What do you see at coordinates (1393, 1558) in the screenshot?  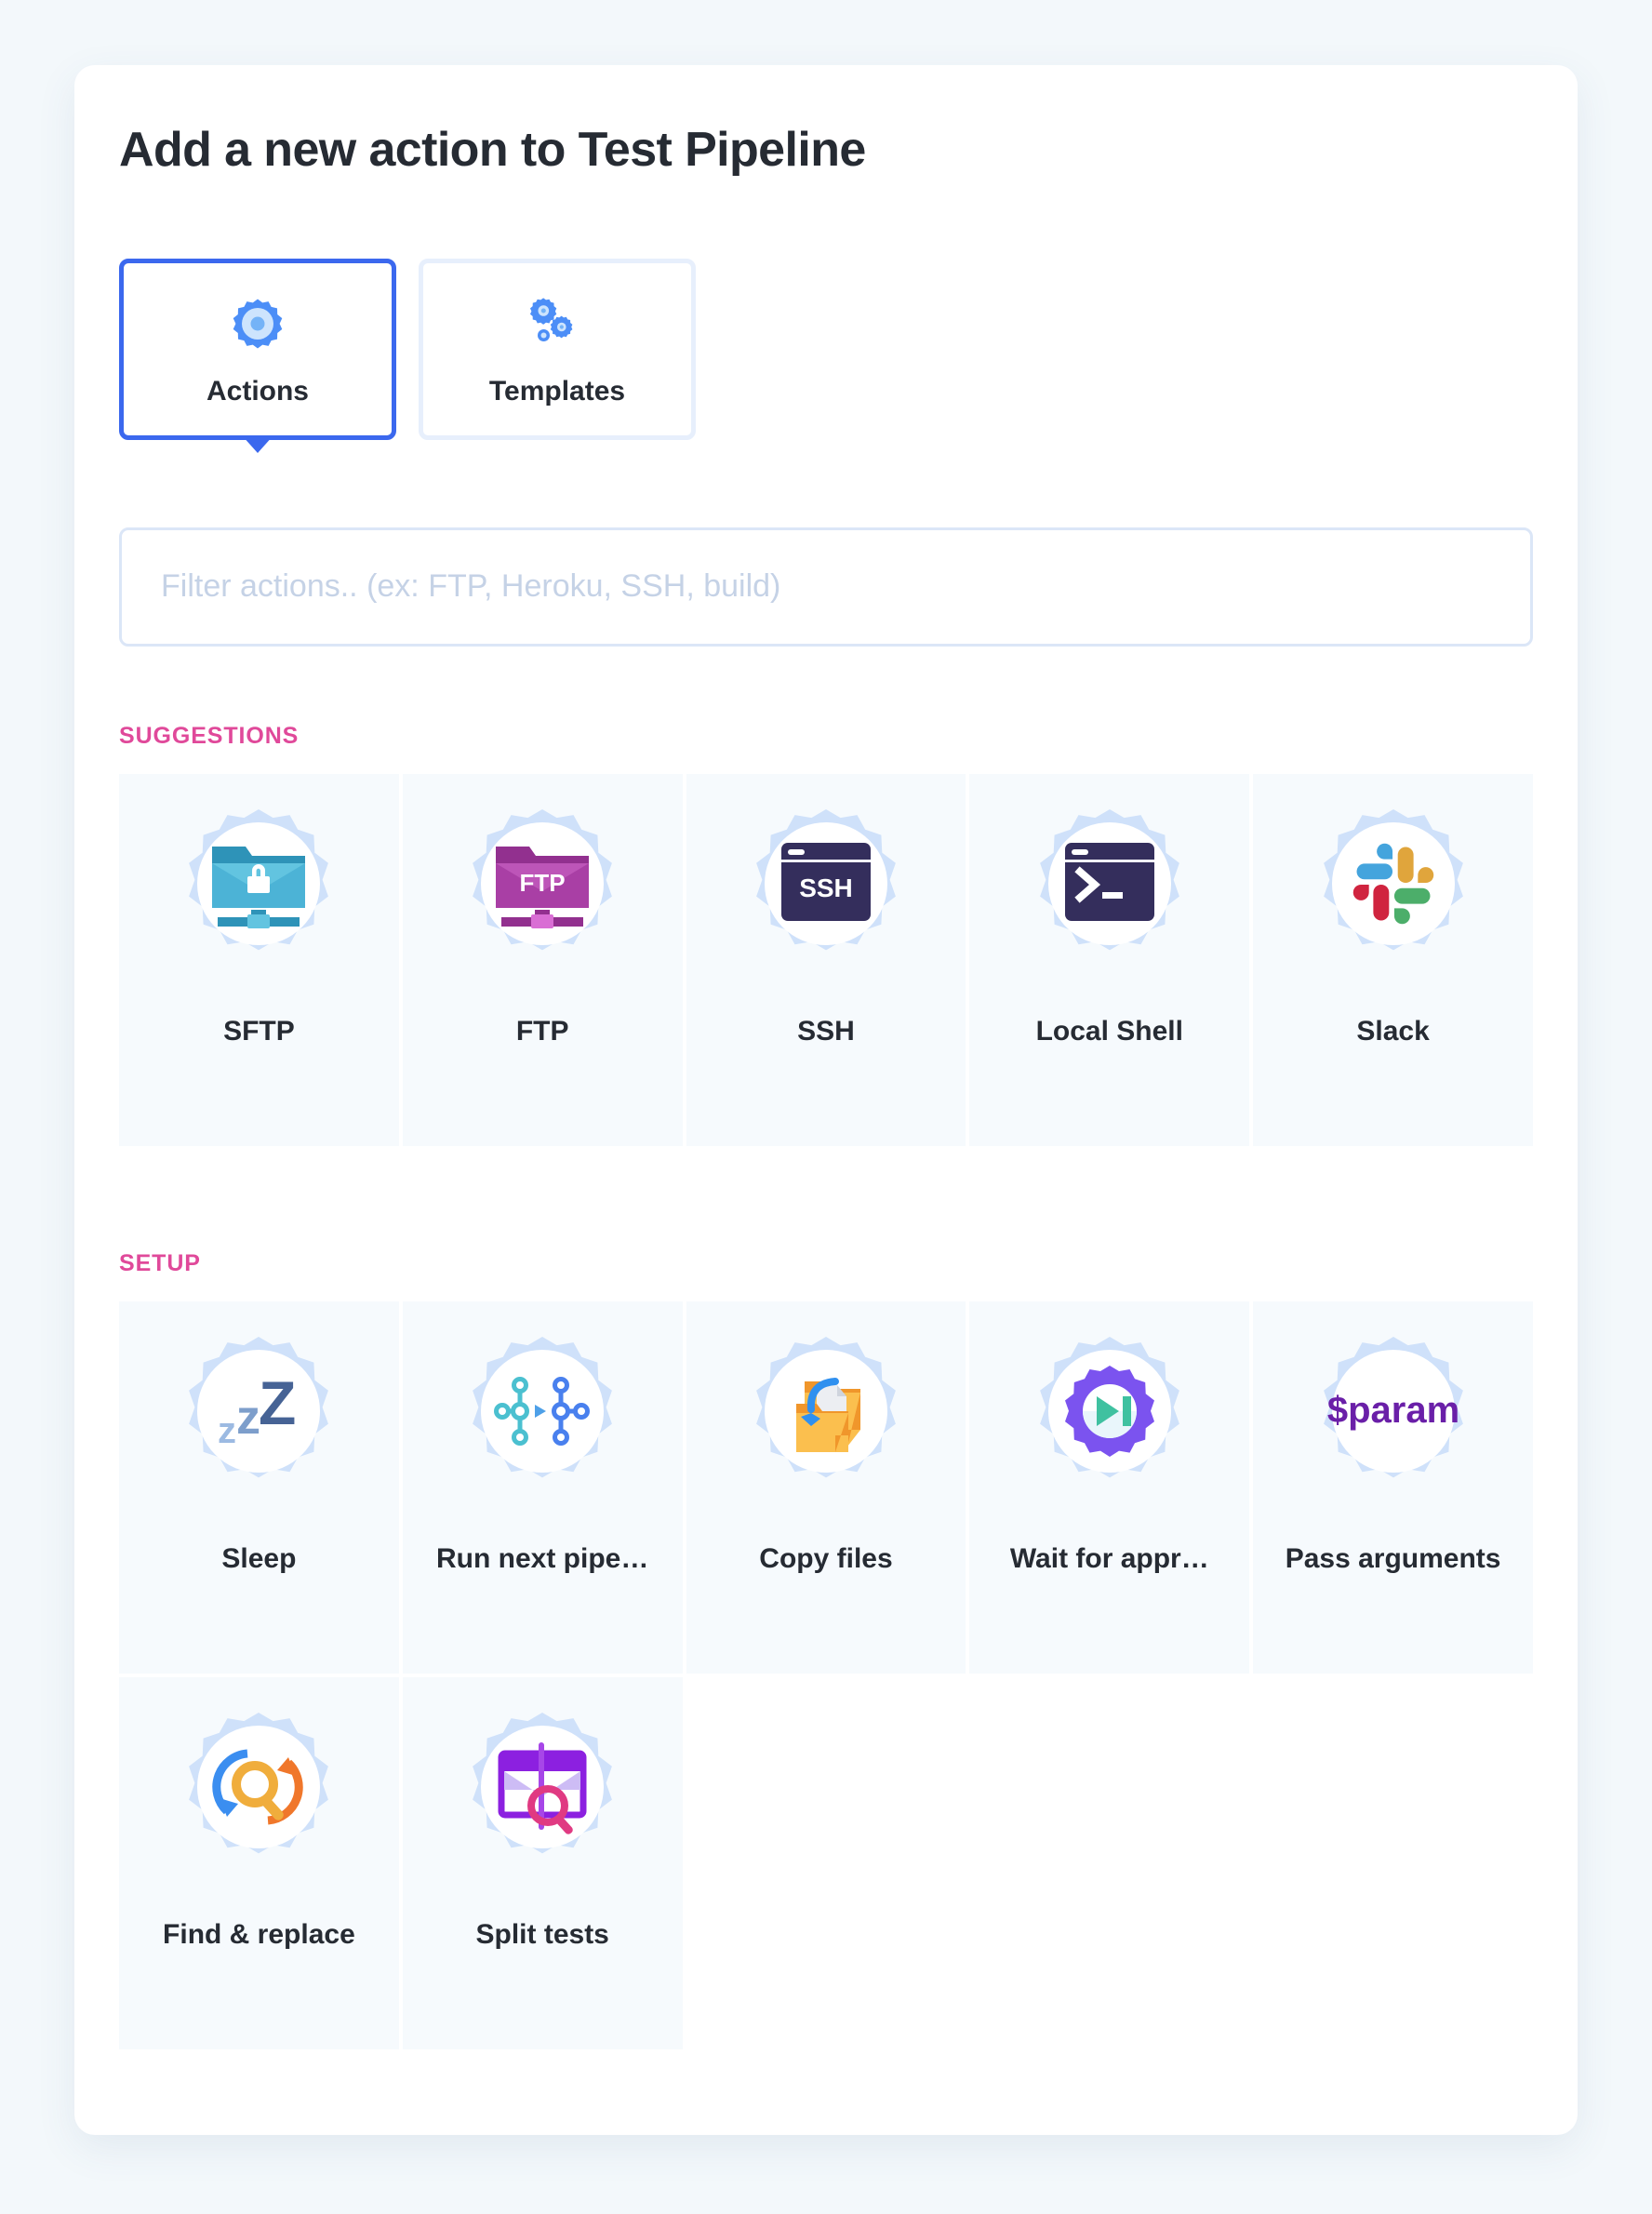 I see `action-label: Pass arguments` at bounding box center [1393, 1558].